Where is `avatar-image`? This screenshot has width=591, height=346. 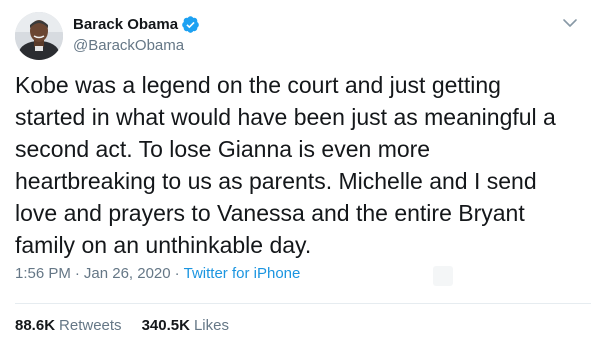
avatar-image is located at coordinates (39, 36).